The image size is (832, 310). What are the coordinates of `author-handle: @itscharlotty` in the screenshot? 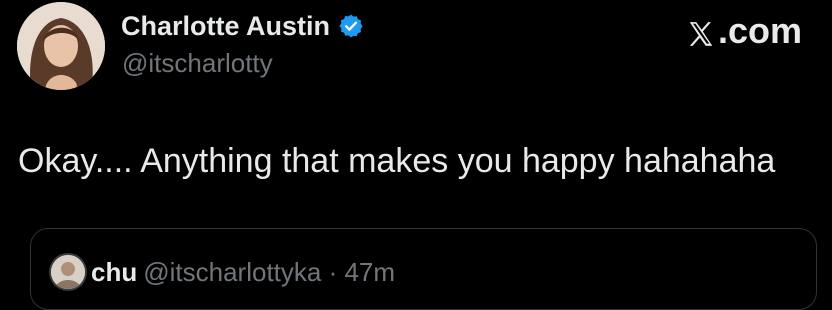 It's located at (197, 63).